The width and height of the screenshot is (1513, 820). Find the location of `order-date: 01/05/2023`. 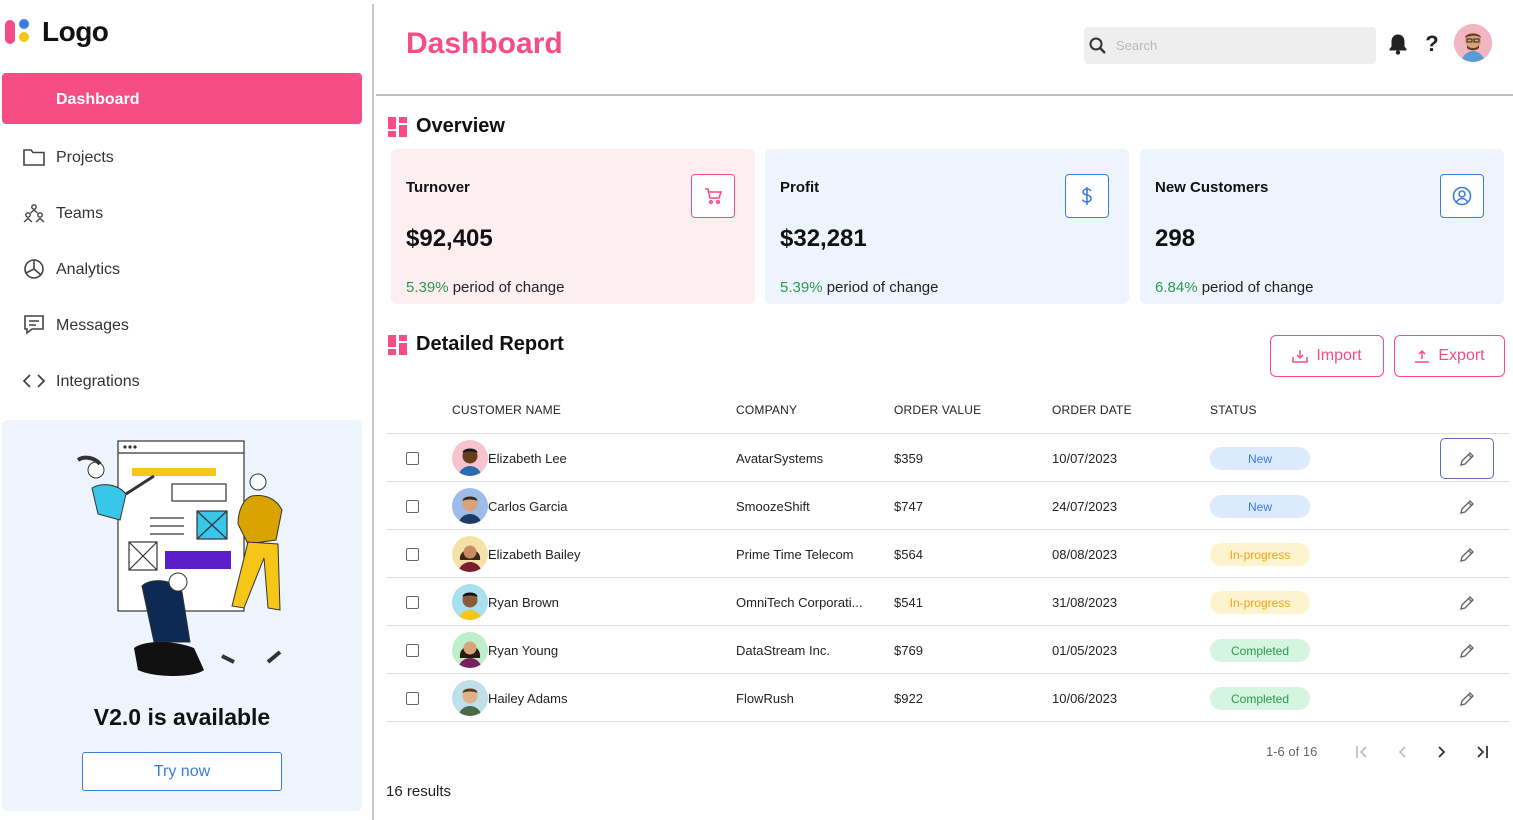

order-date: 01/05/2023 is located at coordinates (1085, 650).